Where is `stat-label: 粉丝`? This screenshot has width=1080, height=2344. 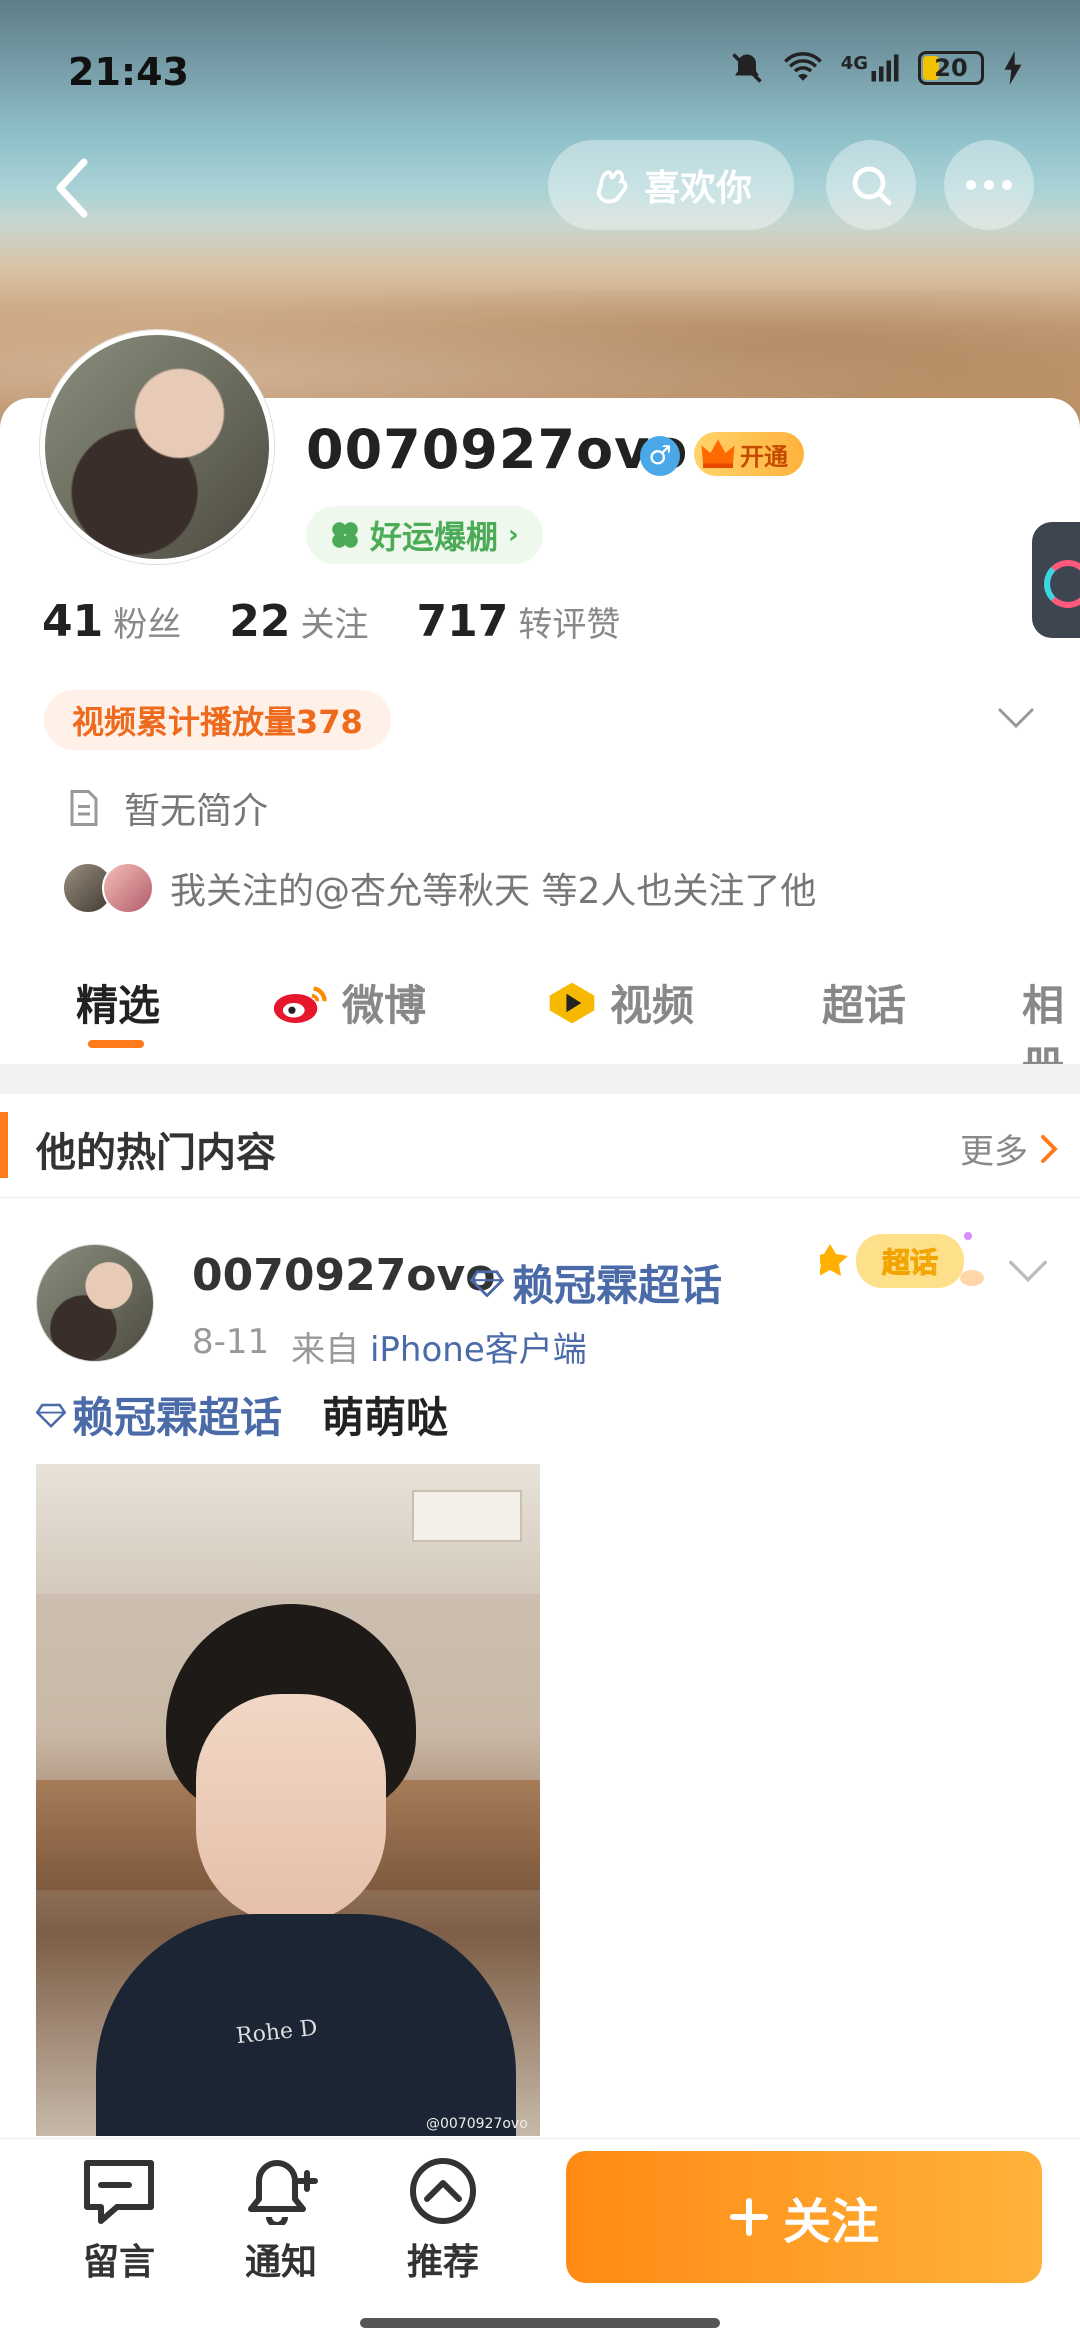
stat-label: 粉丝 is located at coordinates (147, 625).